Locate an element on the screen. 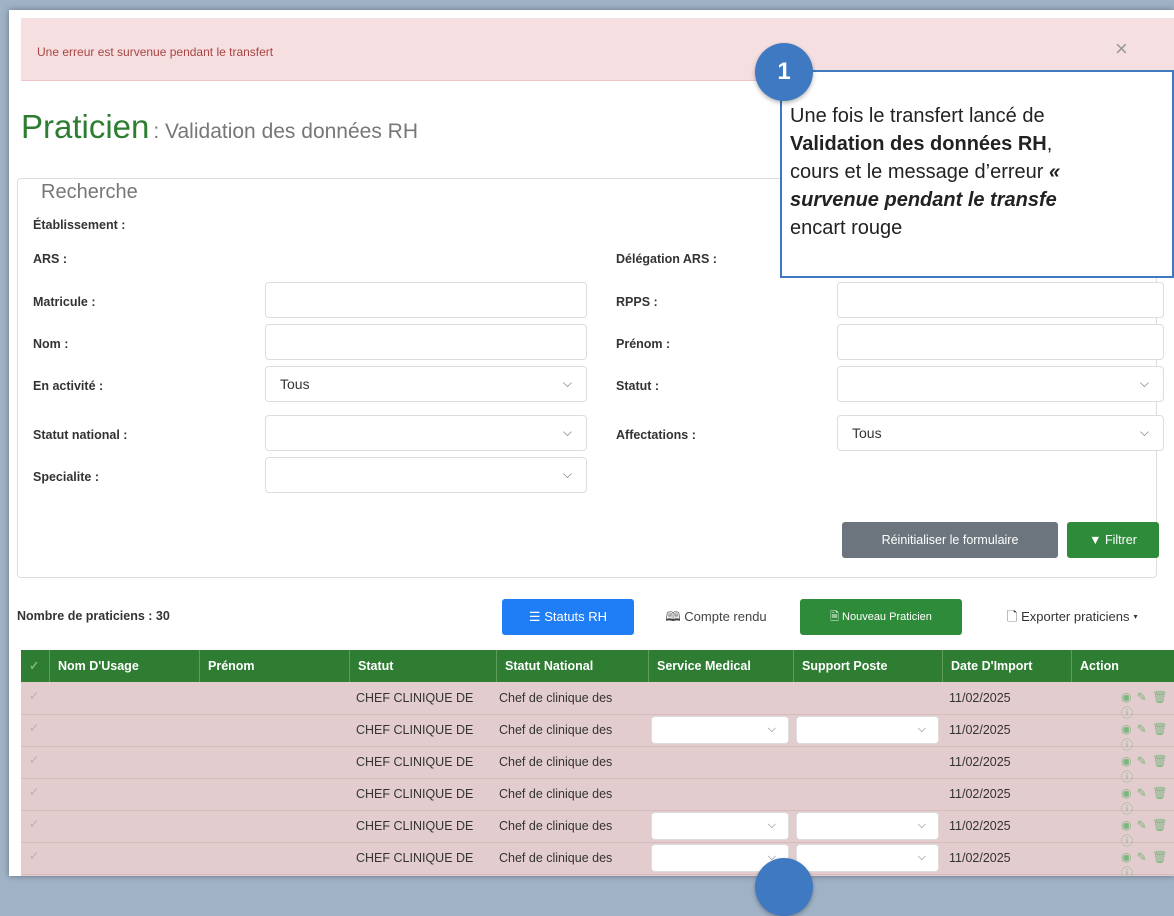 Image resolution: width=1174 pixels, height=916 pixels. annotation-line-5: encart rouge is located at coordinates (846, 228).